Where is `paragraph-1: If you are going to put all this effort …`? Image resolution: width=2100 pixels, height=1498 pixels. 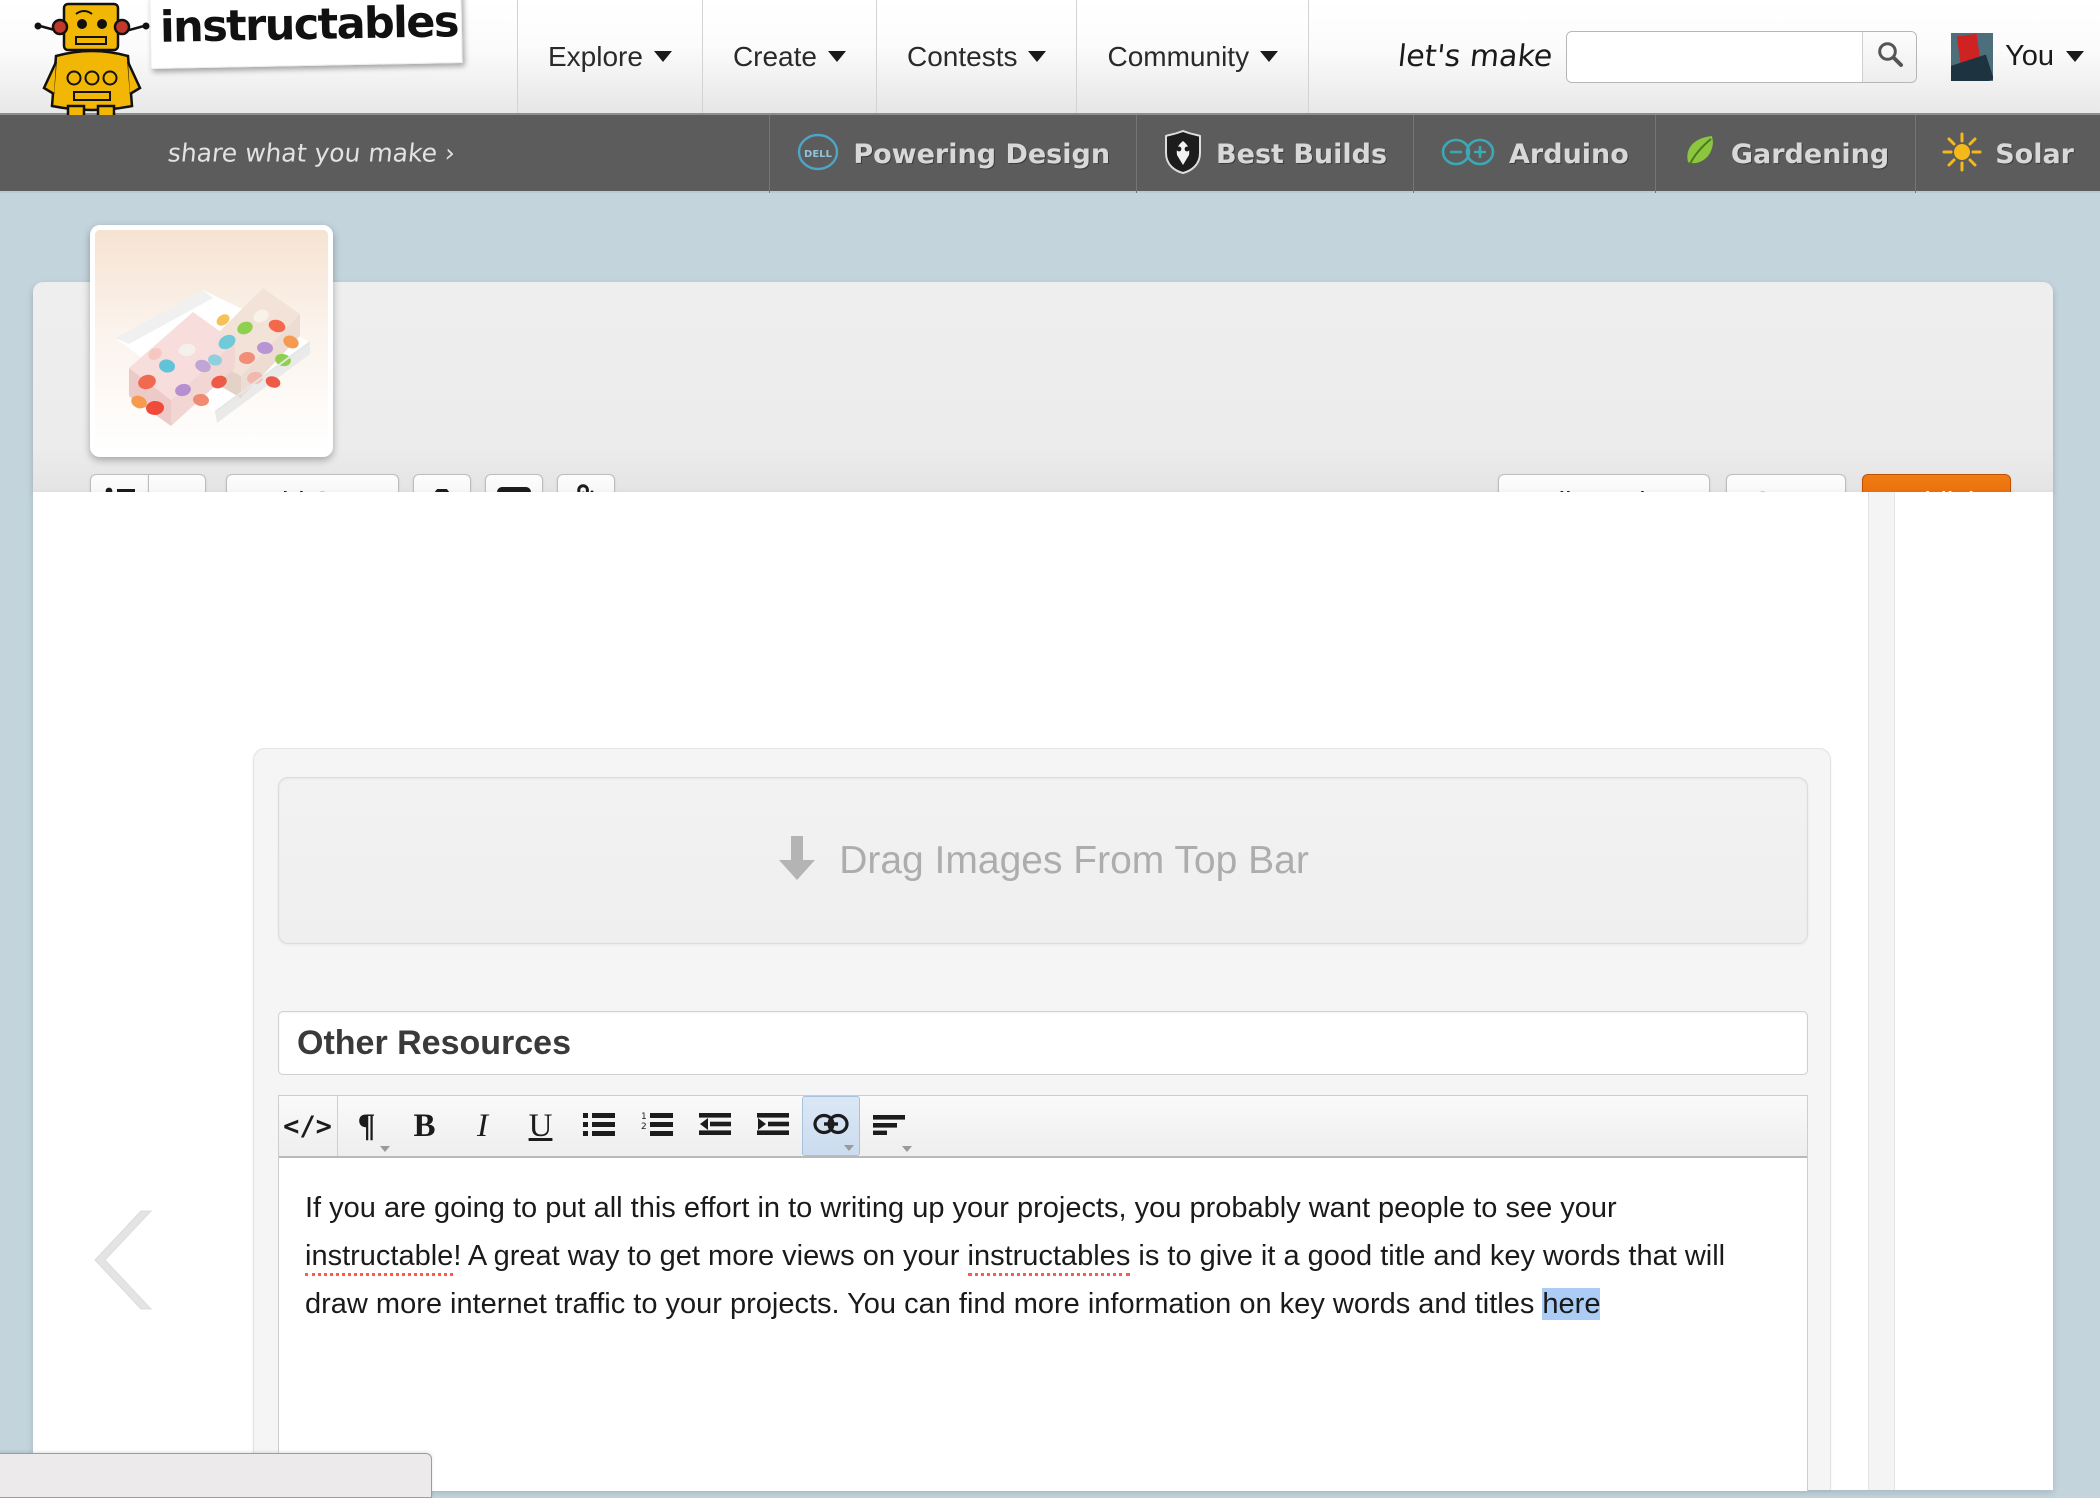
paragraph-1: If you are going to put all this effort … is located at coordinates (1043, 1256).